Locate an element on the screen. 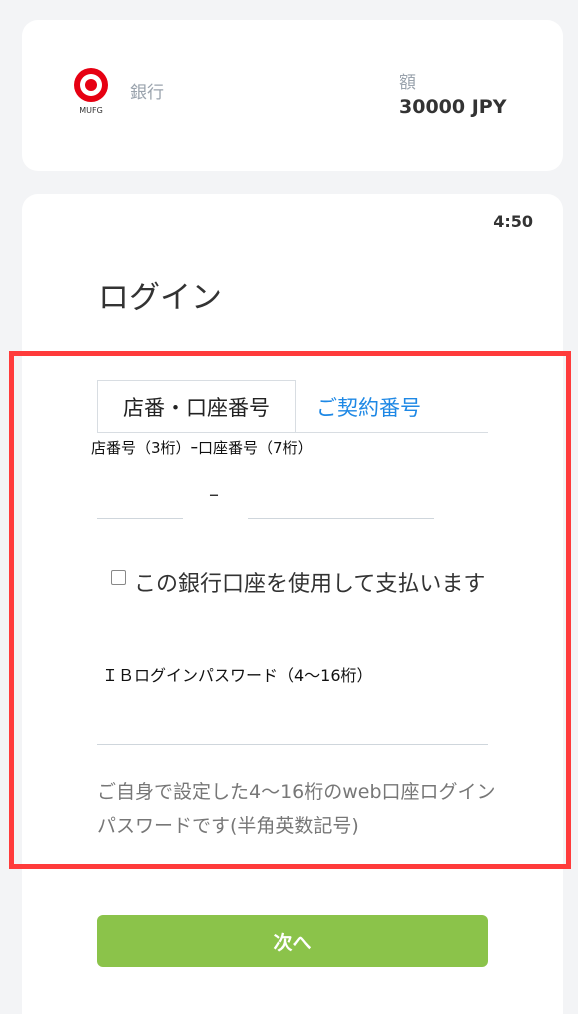 Image resolution: width=578 pixels, height=1014 pixels. branch-number-input is located at coordinates (140, 499).